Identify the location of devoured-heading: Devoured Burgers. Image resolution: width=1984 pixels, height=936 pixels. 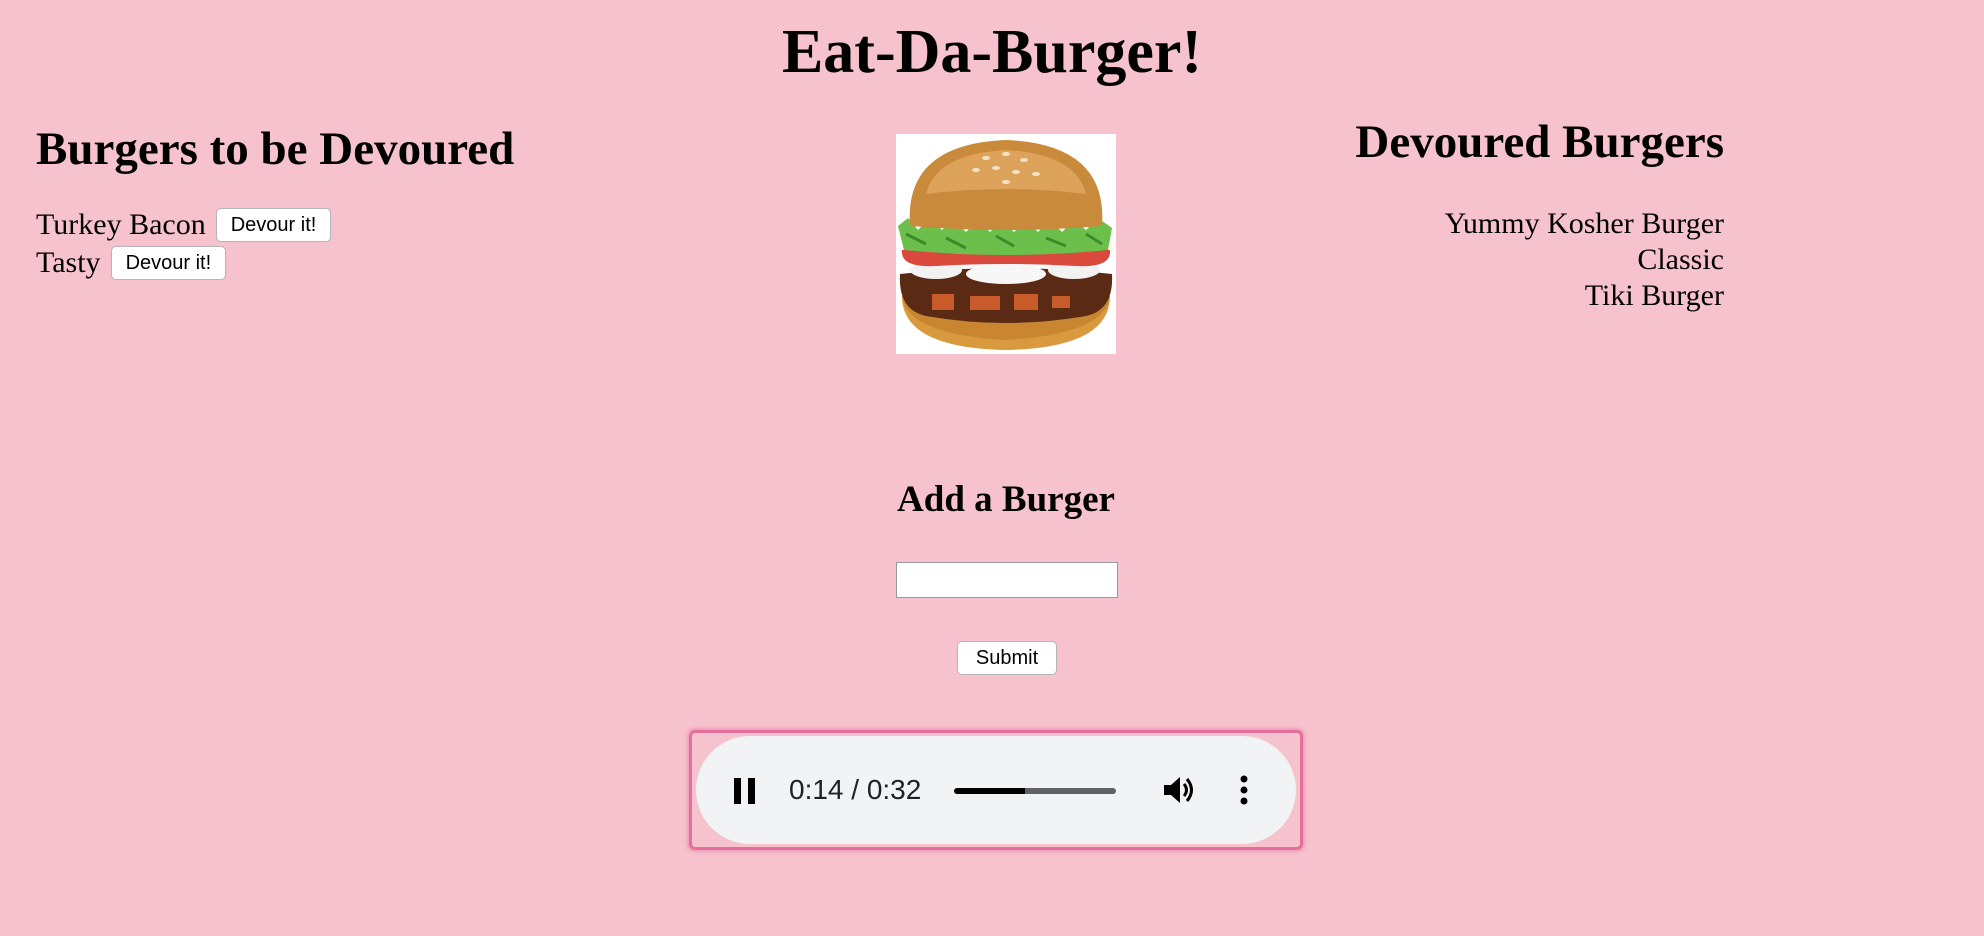
(1539, 142).